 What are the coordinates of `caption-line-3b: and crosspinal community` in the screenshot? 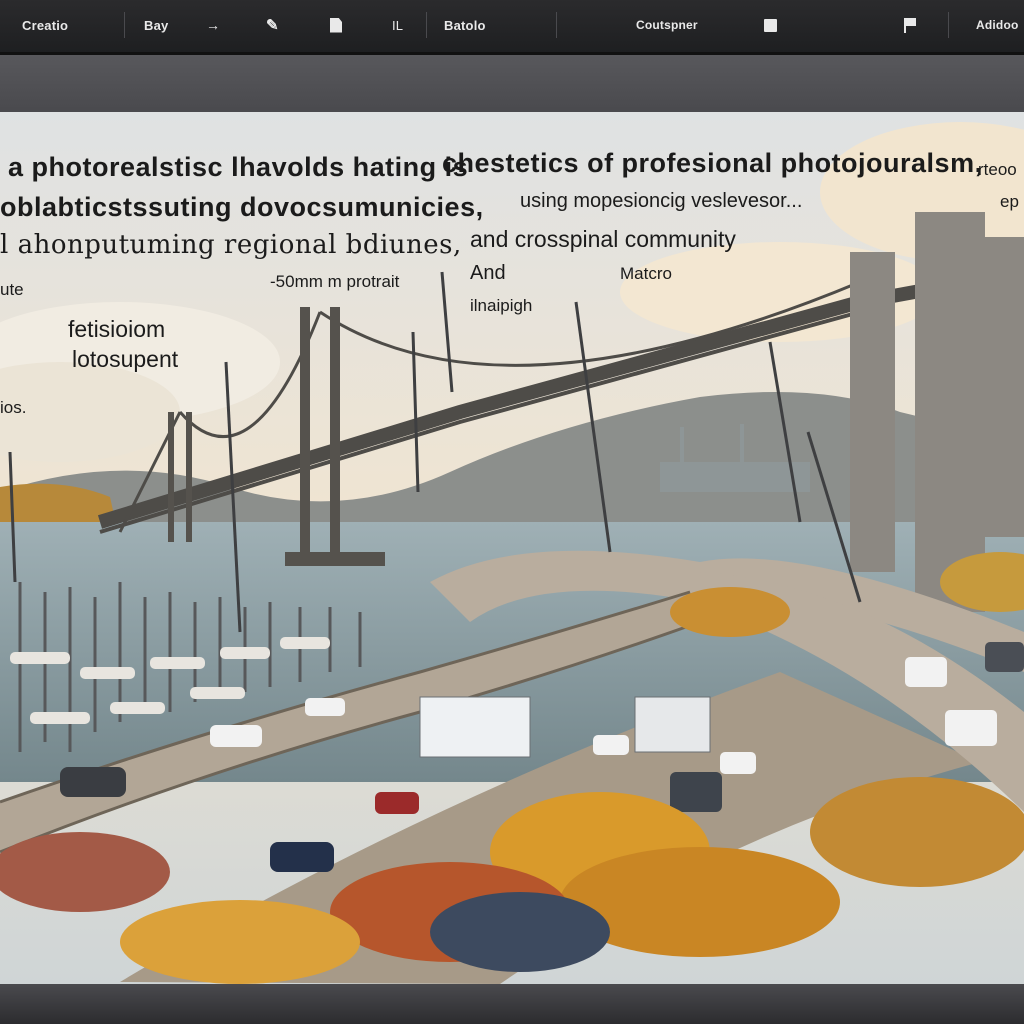 It's located at (603, 239).